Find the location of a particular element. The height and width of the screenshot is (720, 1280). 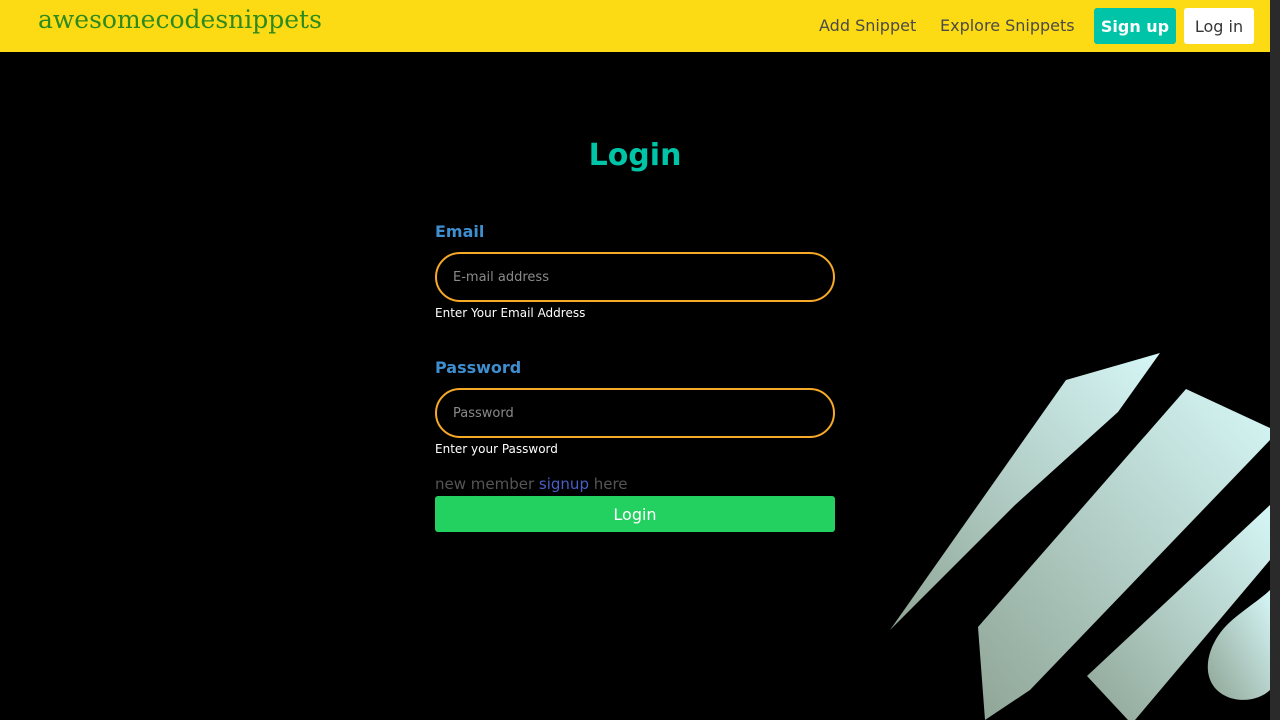

password-input is located at coordinates (635, 413).